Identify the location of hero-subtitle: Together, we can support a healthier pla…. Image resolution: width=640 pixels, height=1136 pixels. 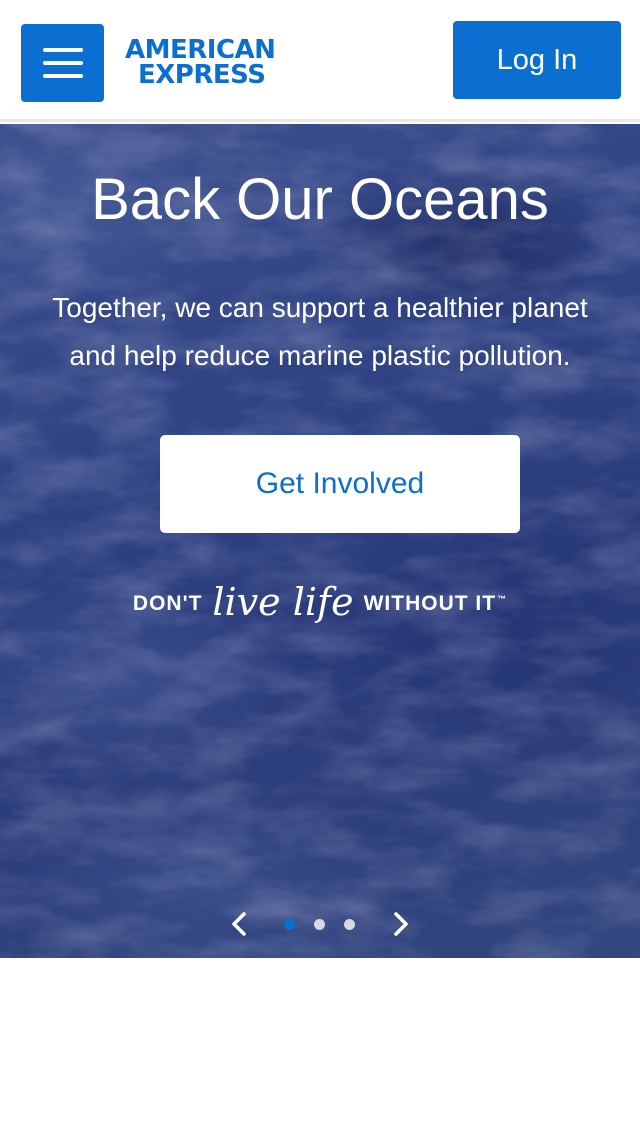
(320, 332).